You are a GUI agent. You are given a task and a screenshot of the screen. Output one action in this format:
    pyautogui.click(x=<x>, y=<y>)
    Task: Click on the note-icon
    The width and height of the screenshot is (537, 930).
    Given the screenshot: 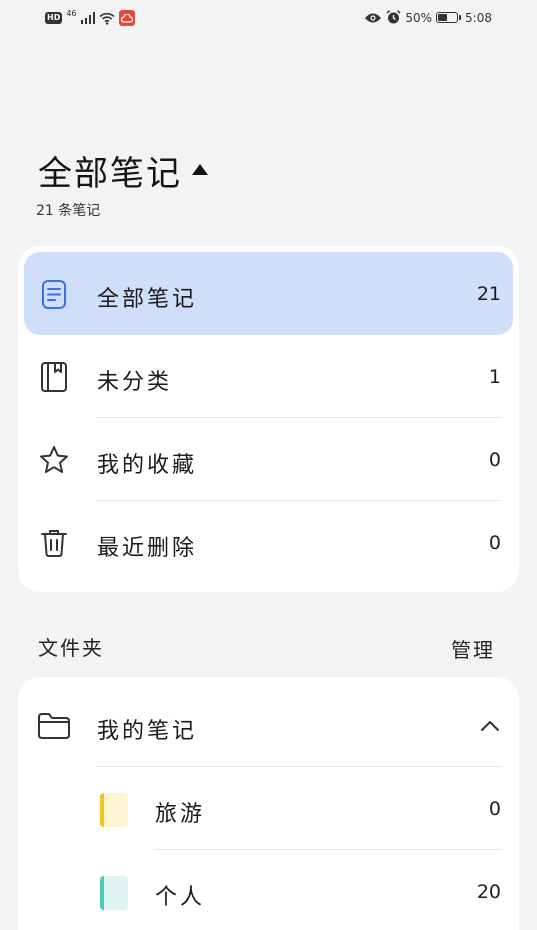 What is the action you would take?
    pyautogui.click(x=54, y=294)
    